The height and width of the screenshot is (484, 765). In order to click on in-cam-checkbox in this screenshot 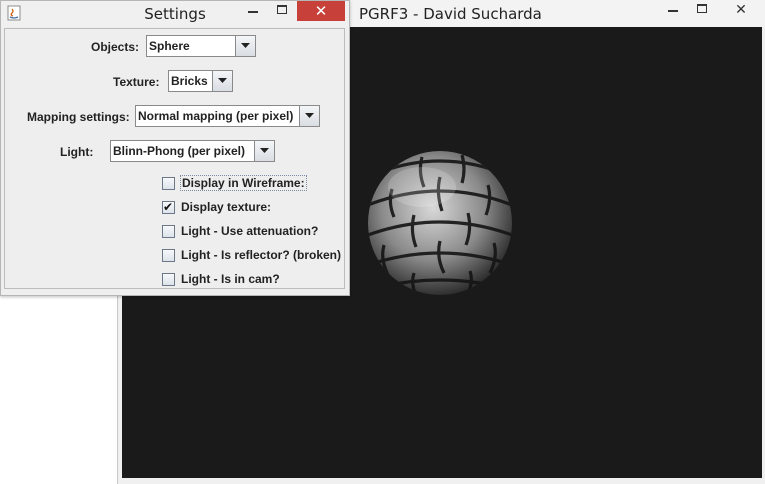, I will do `click(168, 279)`.